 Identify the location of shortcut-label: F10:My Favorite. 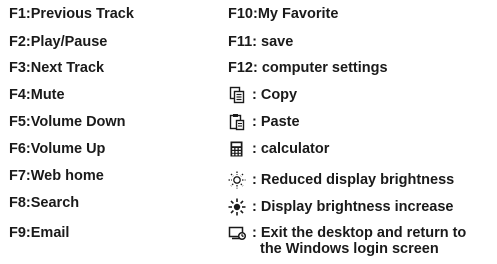
(283, 14).